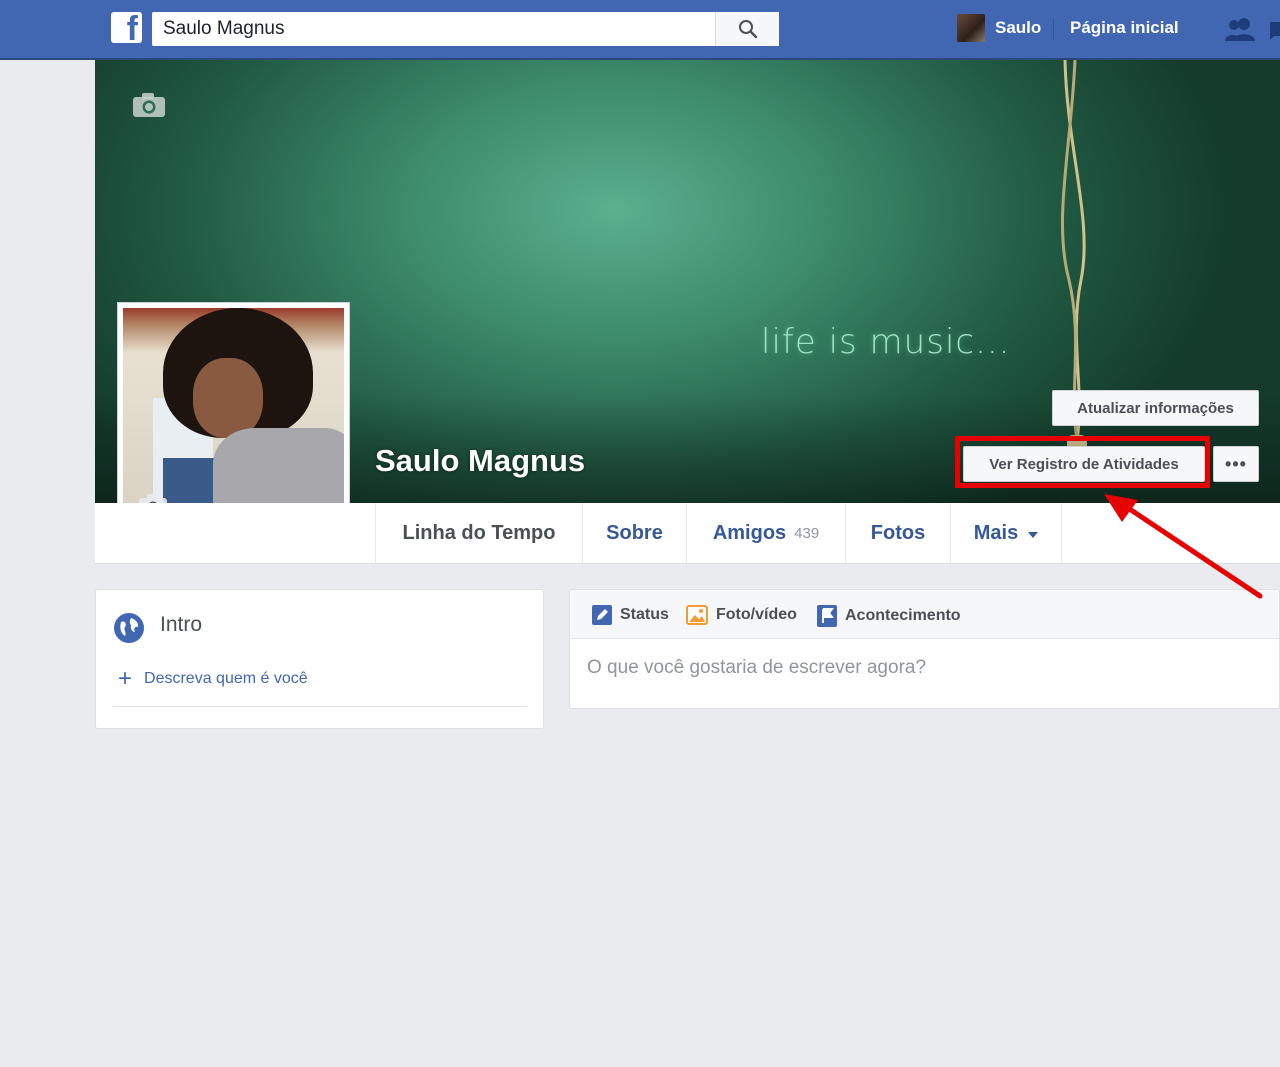  I want to click on active-tab-indicator, so click(479, 1063).